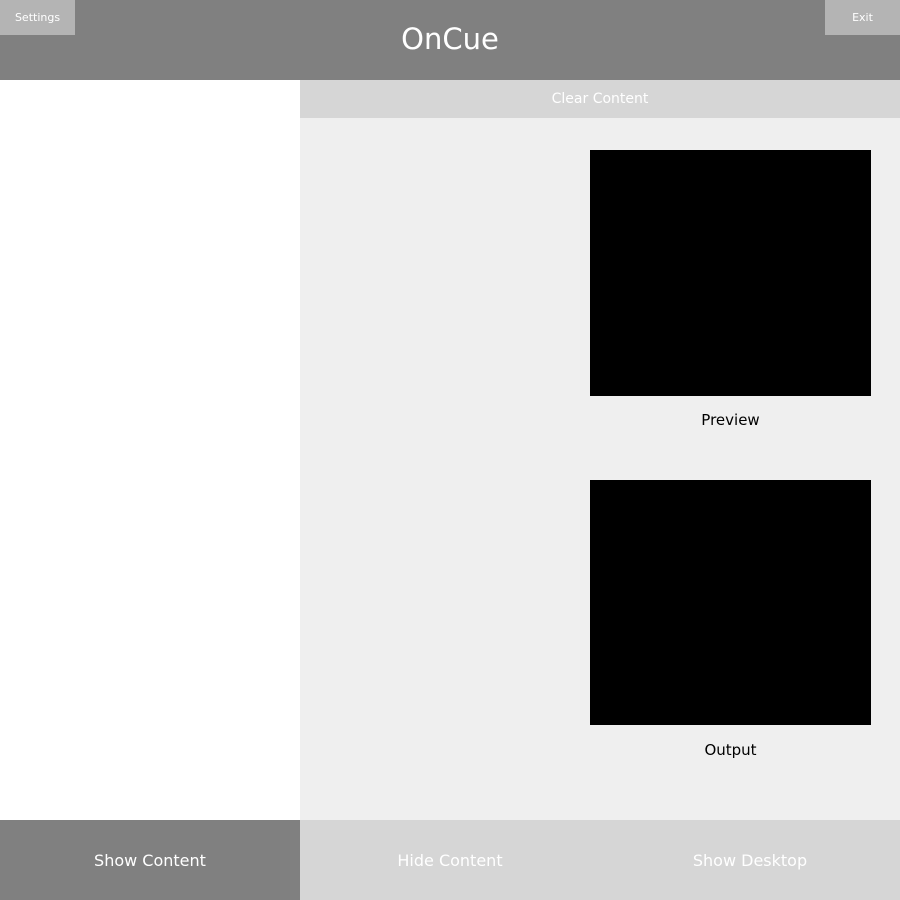 This screenshot has height=900, width=900. Describe the element at coordinates (750, 860) in the screenshot. I see `show-desktop-button: Show Desktop` at that location.